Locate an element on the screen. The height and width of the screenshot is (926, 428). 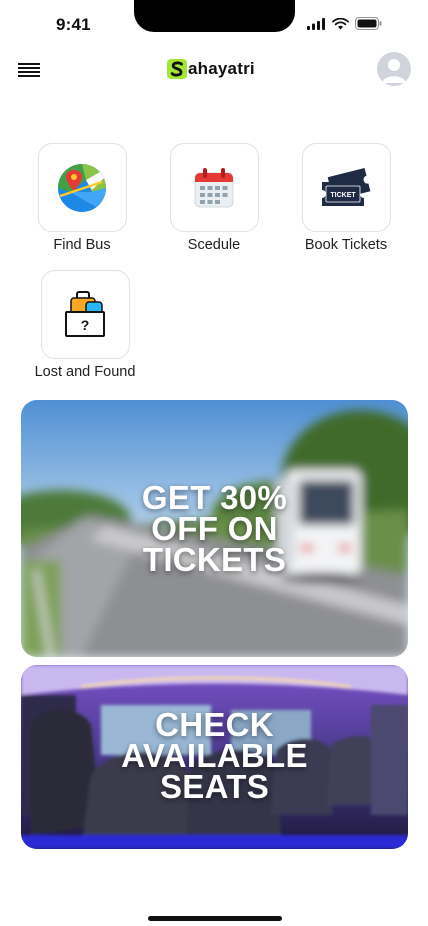
tile-find-bus-label: Find Bus is located at coordinates (82, 245).